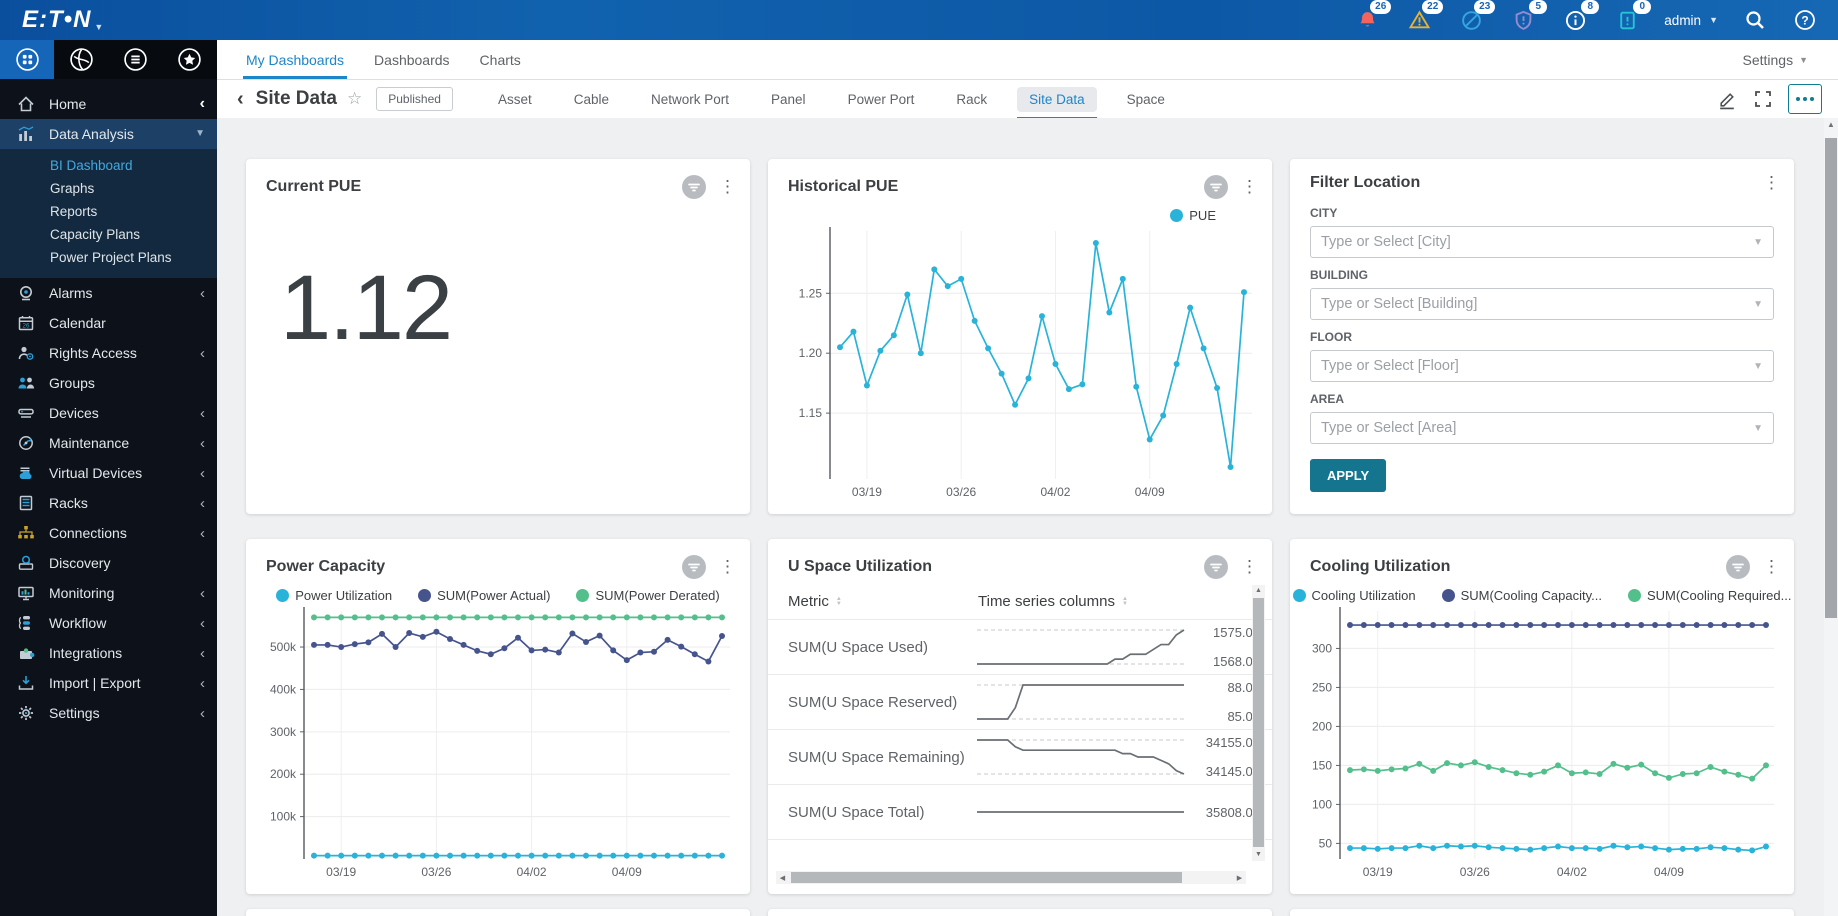 The height and width of the screenshot is (916, 1838). What do you see at coordinates (108, 623) in the screenshot?
I see `sidebar-item-workflow: Workflow ‹` at bounding box center [108, 623].